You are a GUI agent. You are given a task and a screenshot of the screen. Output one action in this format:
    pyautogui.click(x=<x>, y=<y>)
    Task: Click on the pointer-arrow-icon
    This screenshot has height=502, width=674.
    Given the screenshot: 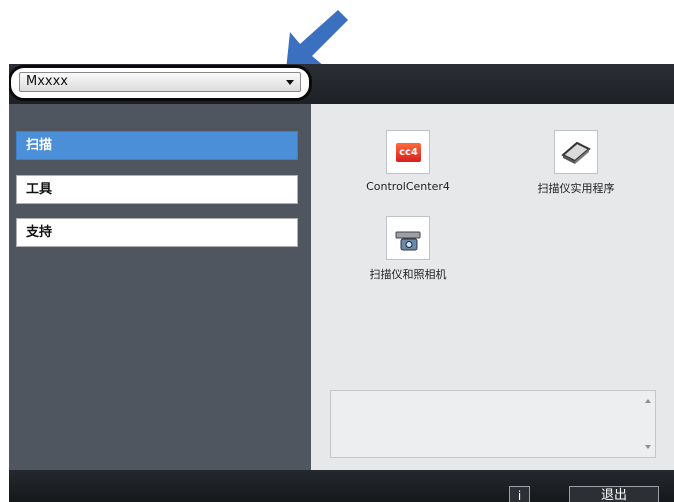 What is the action you would take?
    pyautogui.click(x=317, y=40)
    